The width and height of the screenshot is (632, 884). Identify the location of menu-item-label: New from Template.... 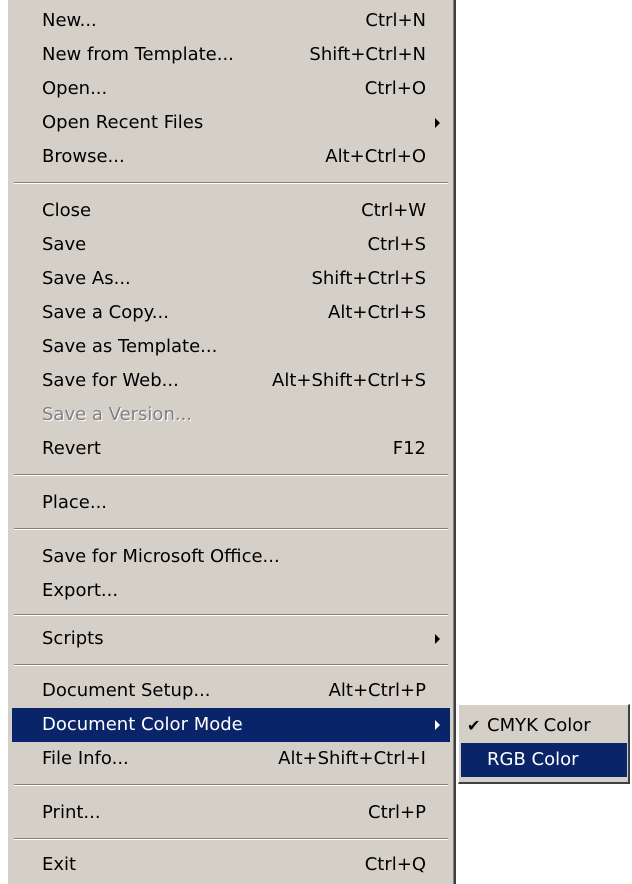
(138, 54).